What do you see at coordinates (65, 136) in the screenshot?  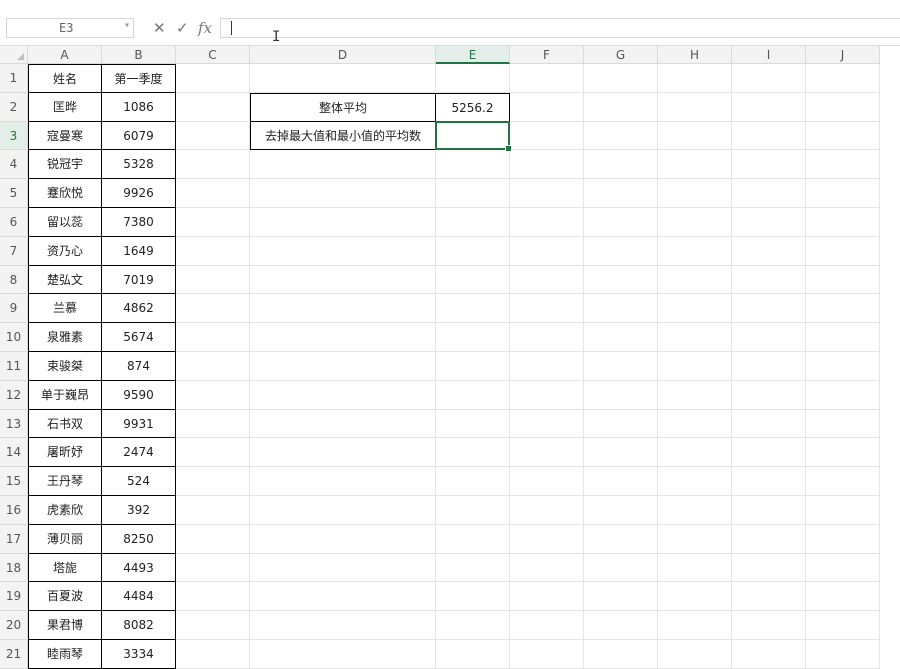 I see `cell-a3: 寇曼寒` at bounding box center [65, 136].